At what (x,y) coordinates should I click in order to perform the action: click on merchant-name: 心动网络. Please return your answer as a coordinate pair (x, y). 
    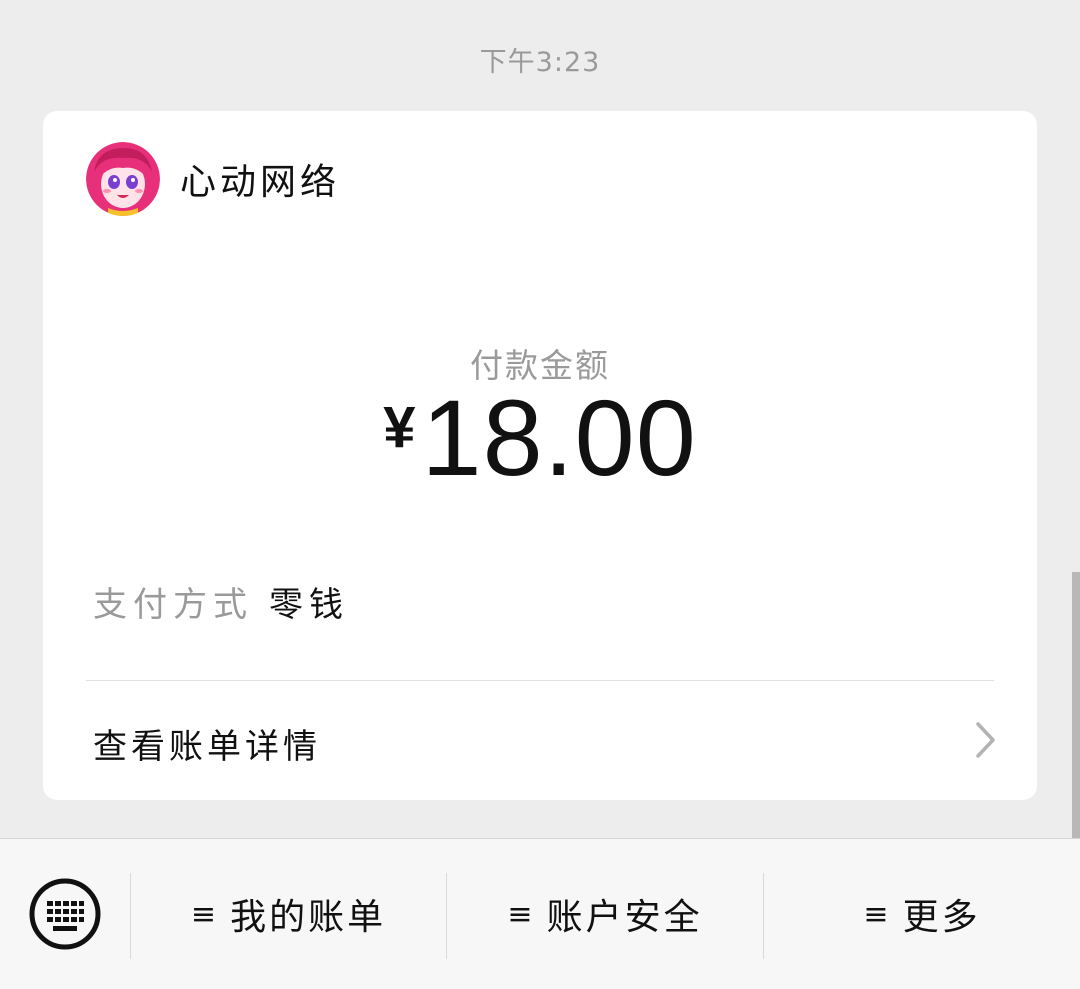
    Looking at the image, I should click on (260, 182).